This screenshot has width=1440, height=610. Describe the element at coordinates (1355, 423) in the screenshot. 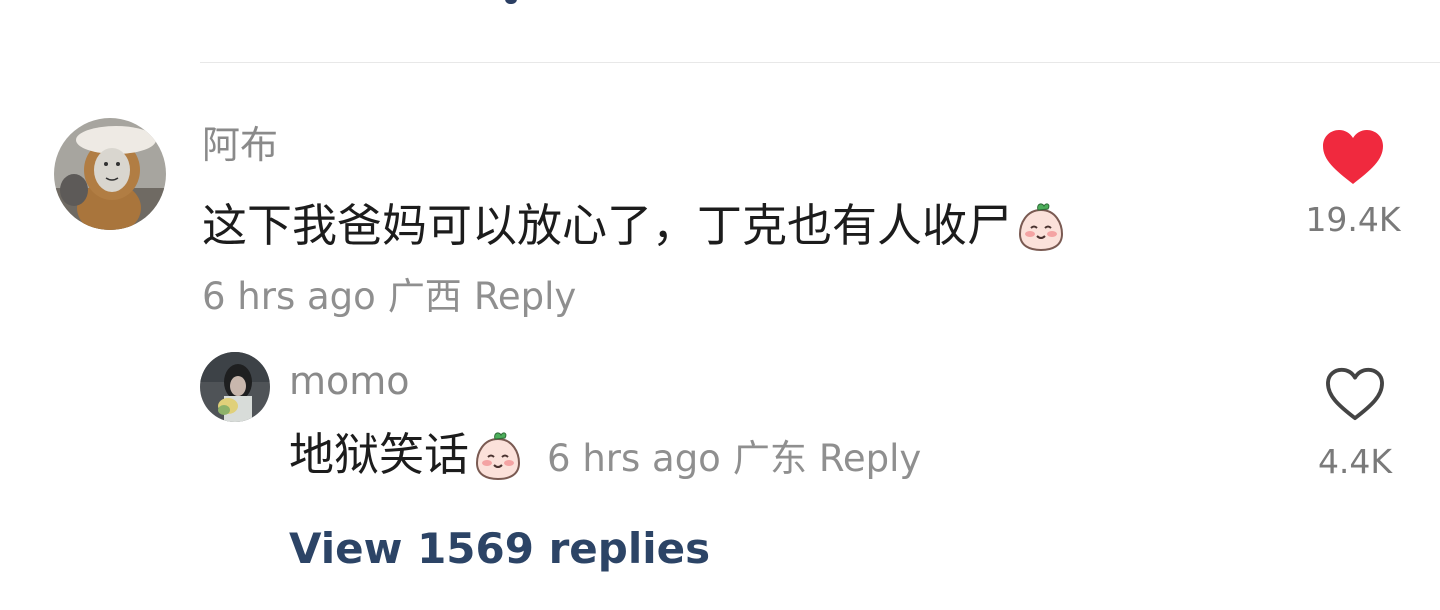

I see `reply-like: 4.4K` at that location.